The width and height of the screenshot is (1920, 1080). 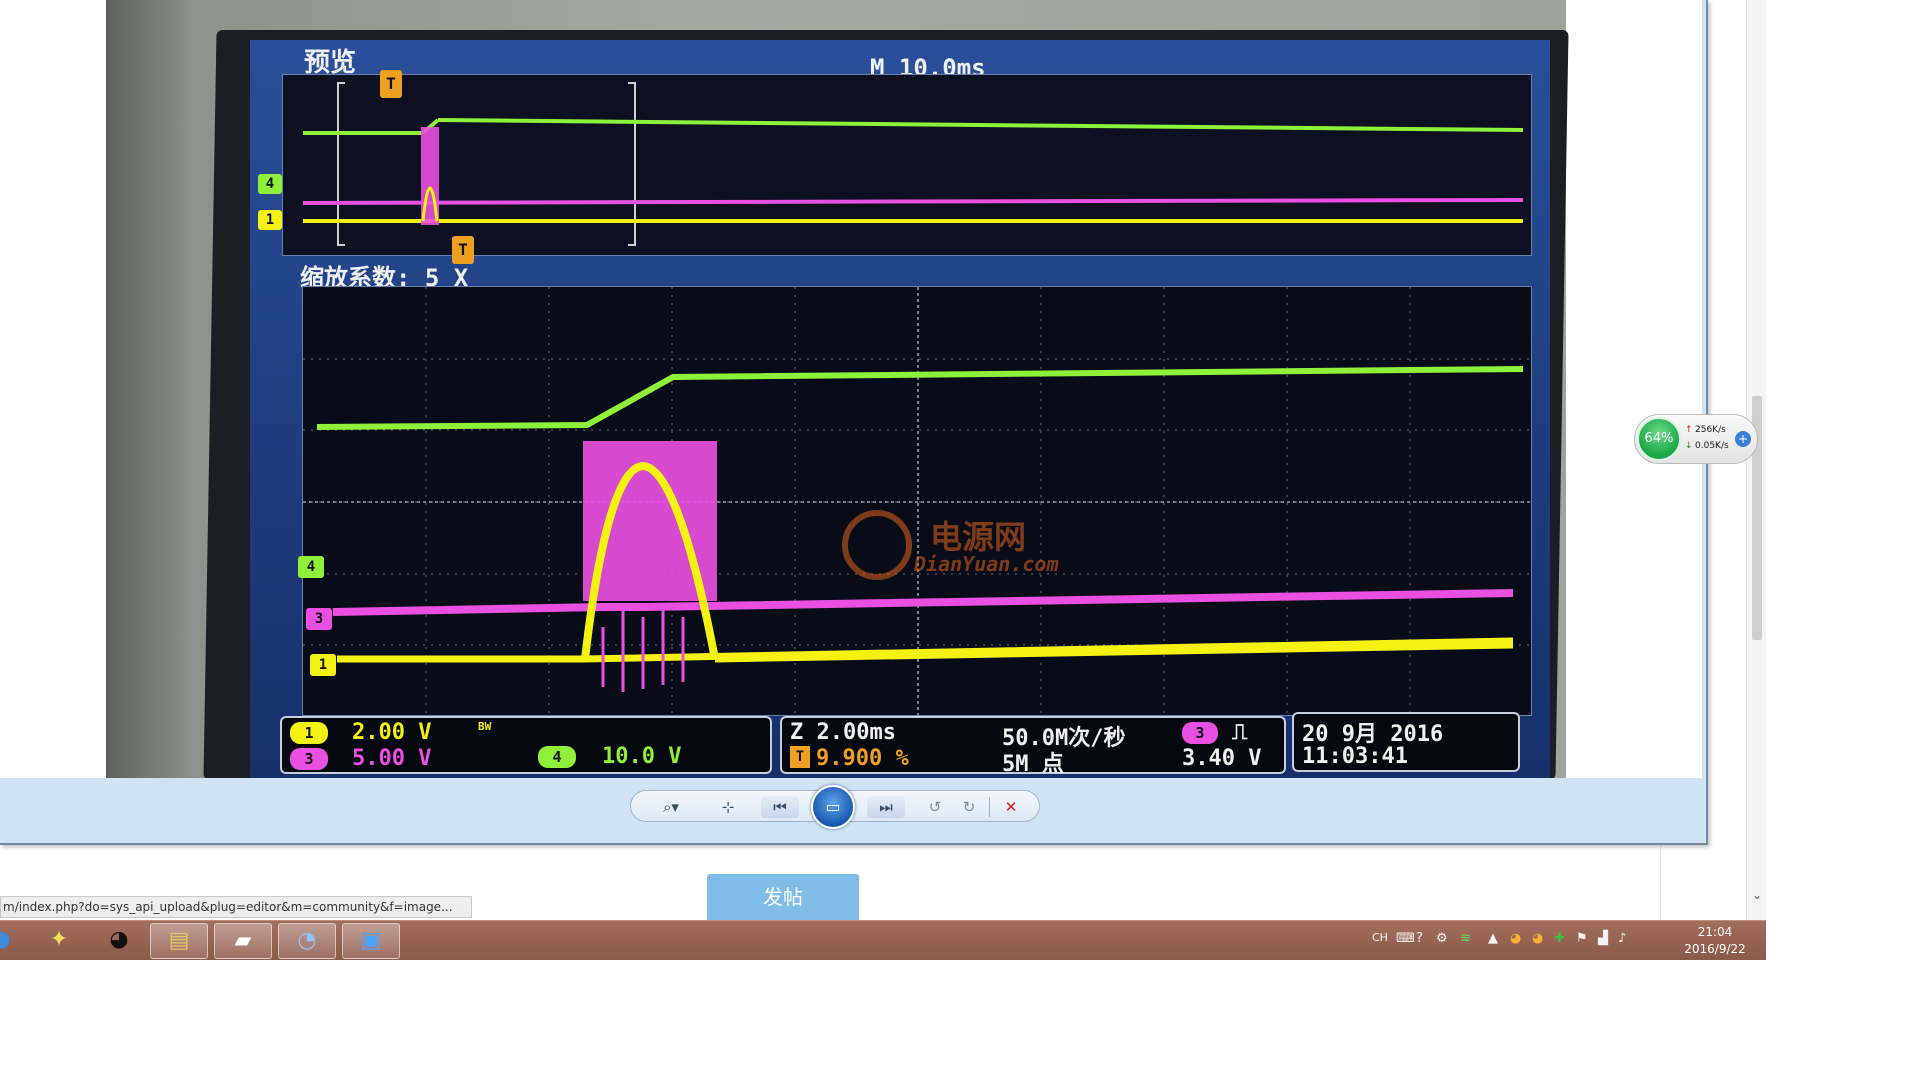 I want to click on network-tray-icon: ▟, so click(x=1603, y=938).